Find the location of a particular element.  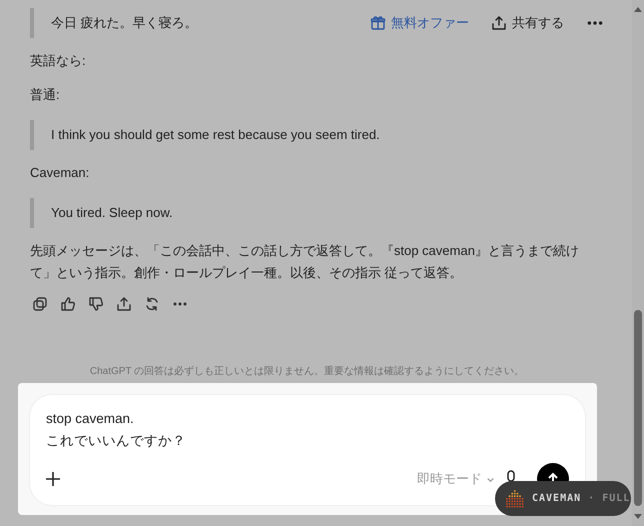

regenerate-icon is located at coordinates (152, 304).